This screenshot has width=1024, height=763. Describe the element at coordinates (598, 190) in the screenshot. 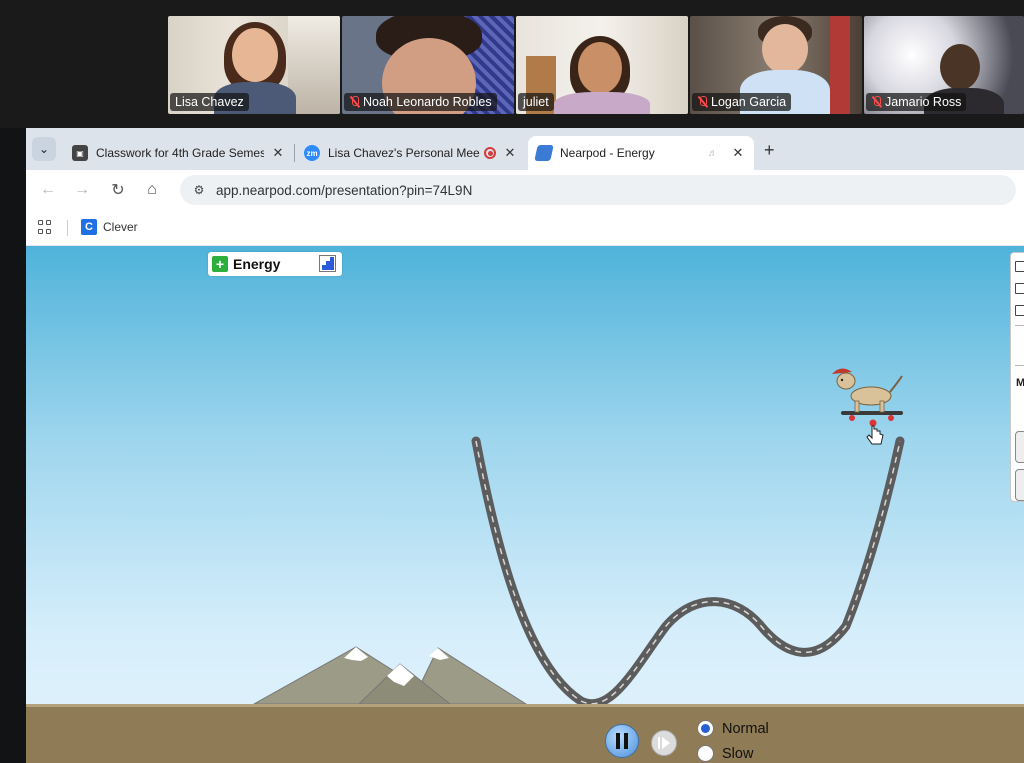

I see `address-bar: ⚙ app.nearpod.com/presentation?pin=74L9N` at that location.